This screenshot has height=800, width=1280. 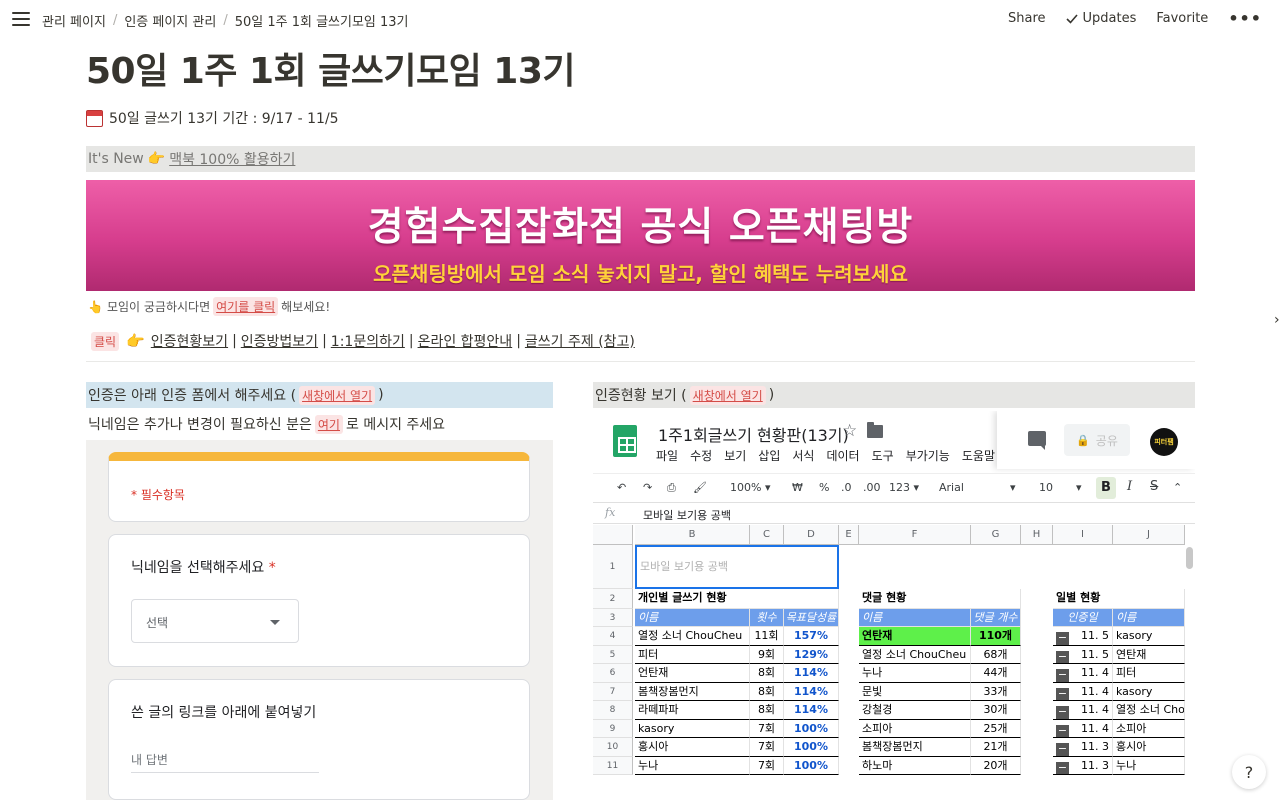 What do you see at coordinates (1129, 486) in the screenshot?
I see `italic-button: I` at bounding box center [1129, 486].